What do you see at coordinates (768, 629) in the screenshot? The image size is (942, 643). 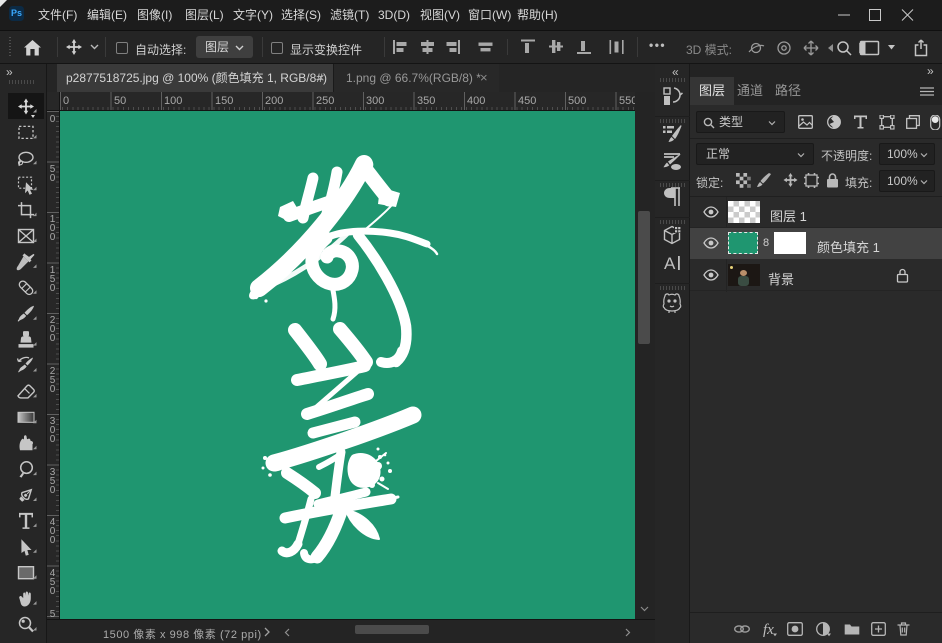 I see `svg-text: fx` at bounding box center [768, 629].